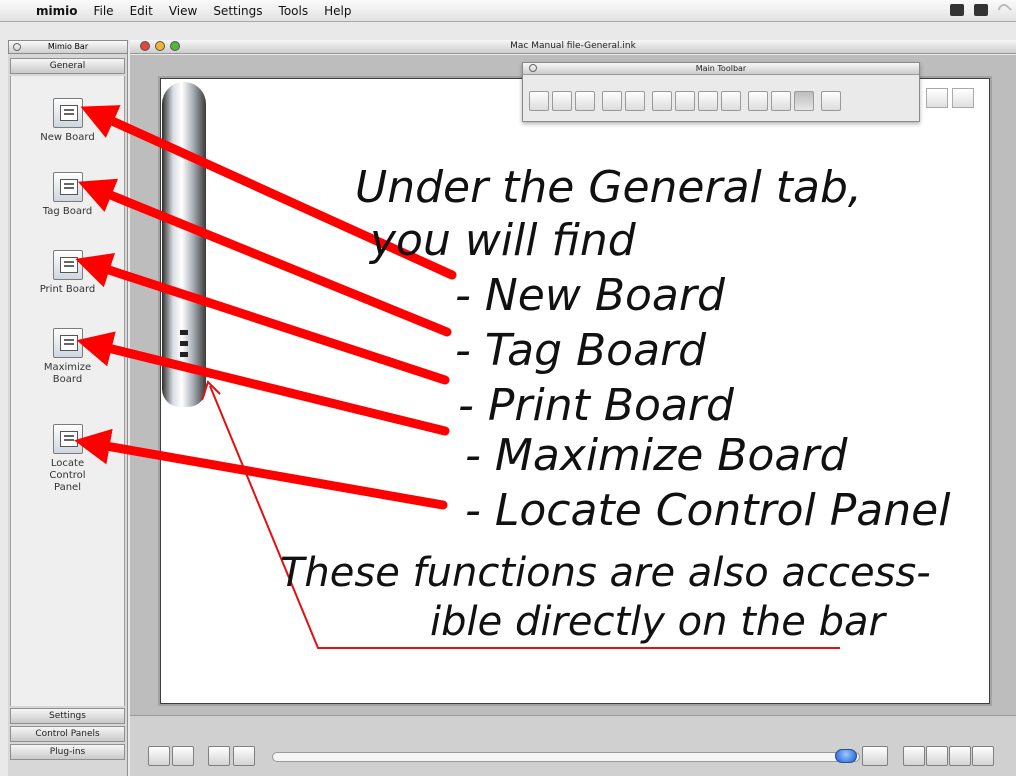  I want to click on main-toolbar-buttons, so click(721, 93).